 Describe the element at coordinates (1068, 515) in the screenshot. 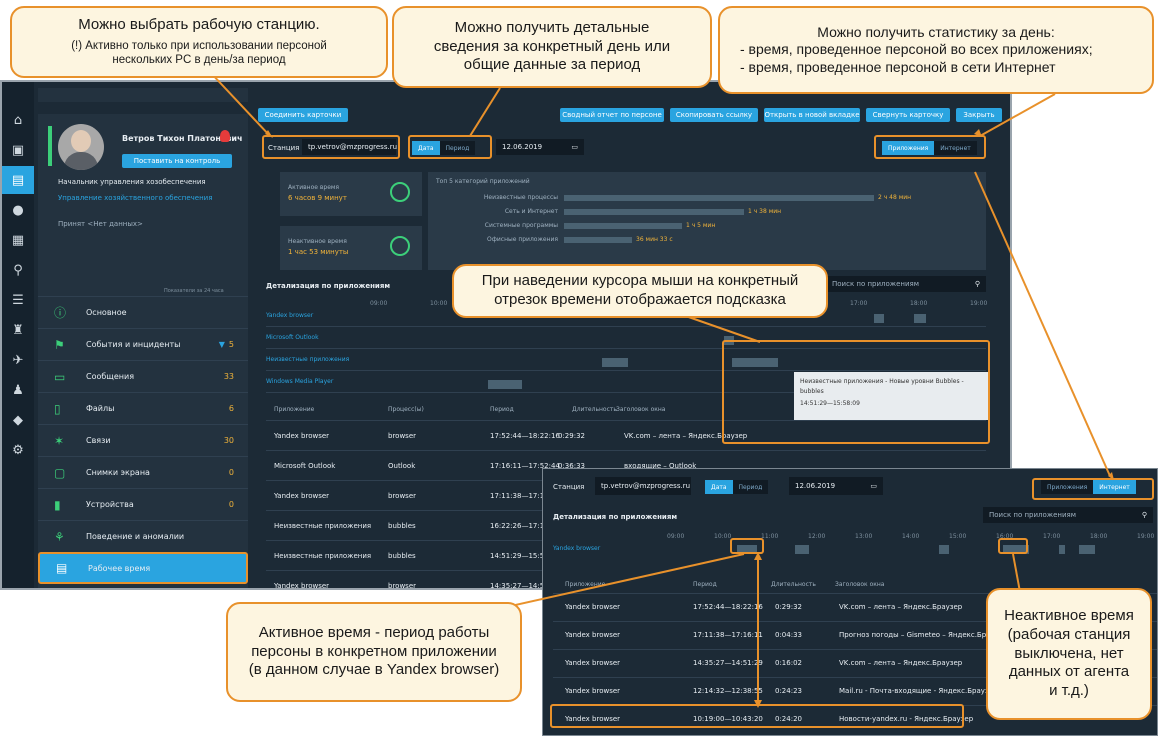

I see `popup-search-input: Поиск по приложениям ⚲` at that location.